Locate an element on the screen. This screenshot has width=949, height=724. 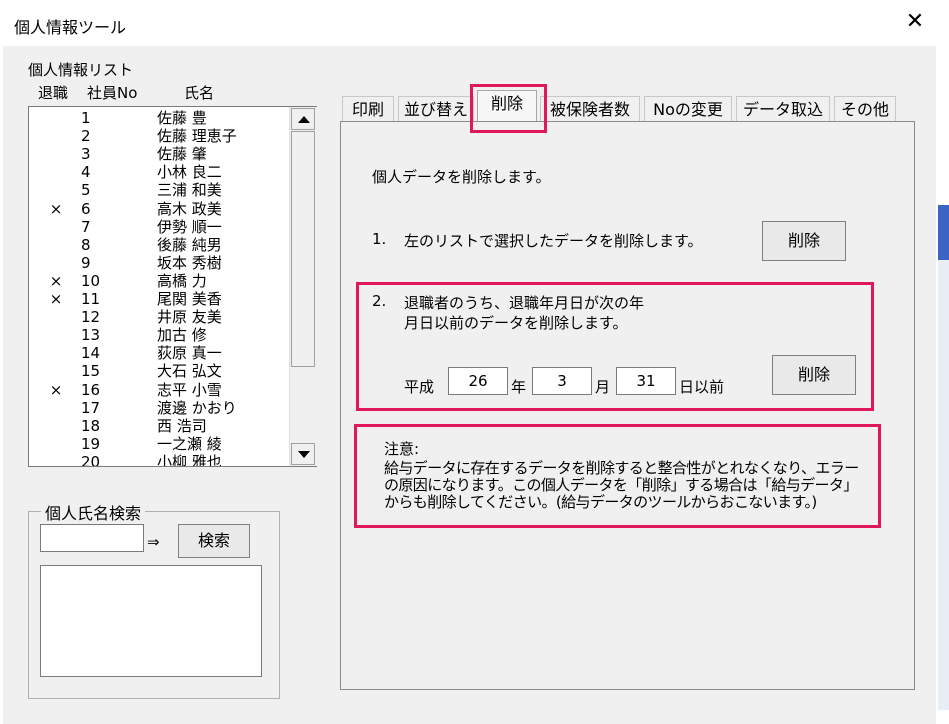
window-title: 個人情報ツール is located at coordinates (70, 27).